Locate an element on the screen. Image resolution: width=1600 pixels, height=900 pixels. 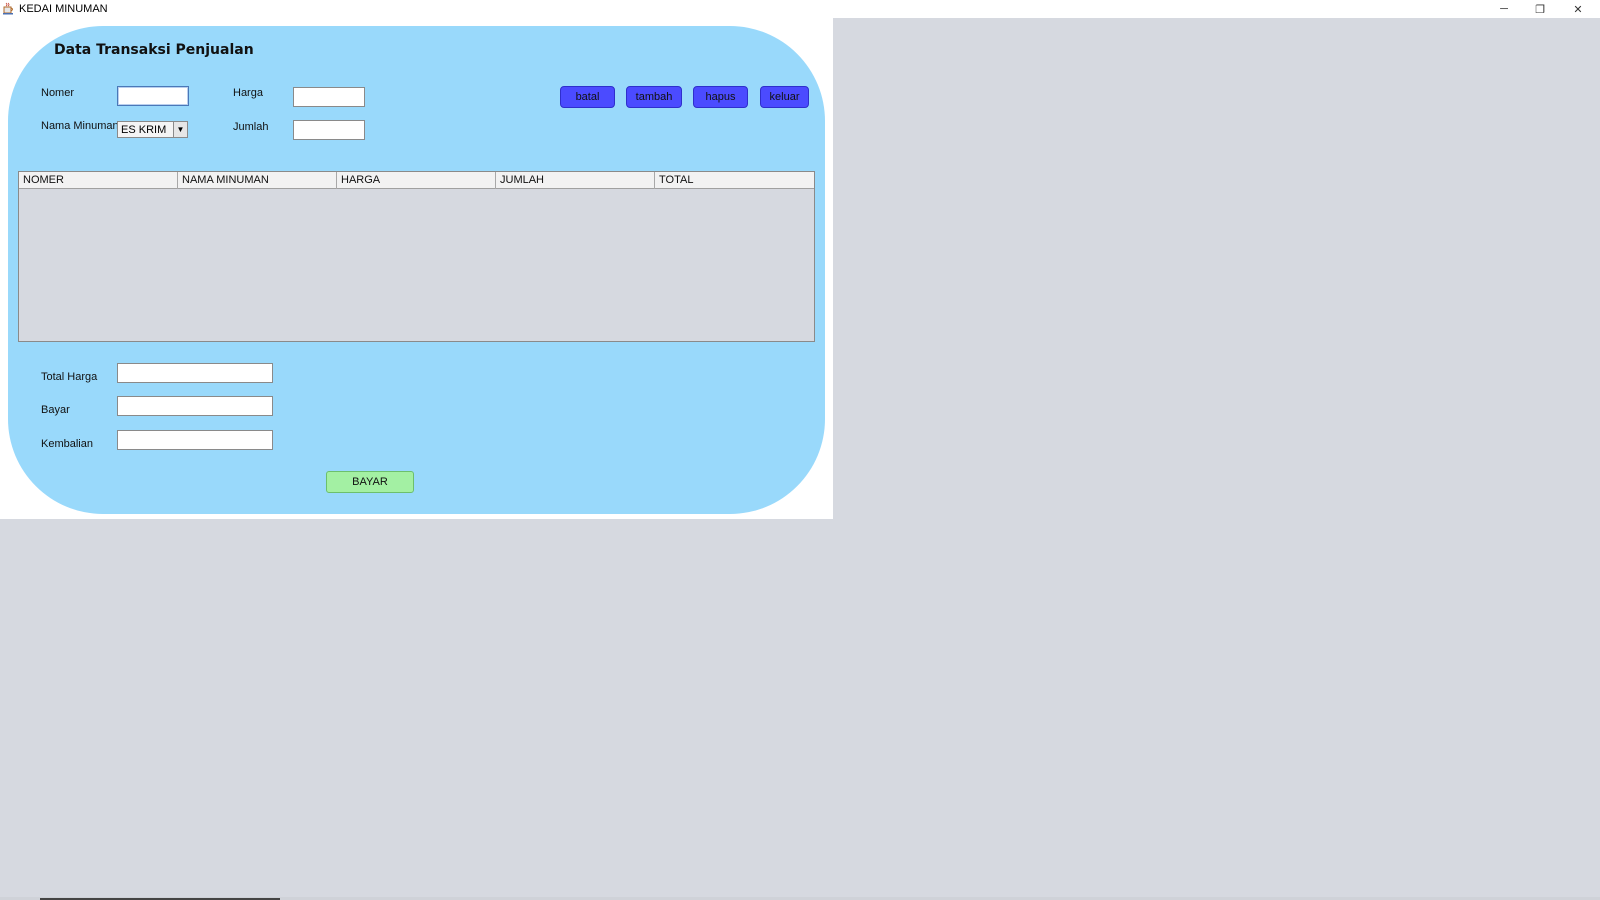
kembalian-label: Kembalian is located at coordinates (67, 444).